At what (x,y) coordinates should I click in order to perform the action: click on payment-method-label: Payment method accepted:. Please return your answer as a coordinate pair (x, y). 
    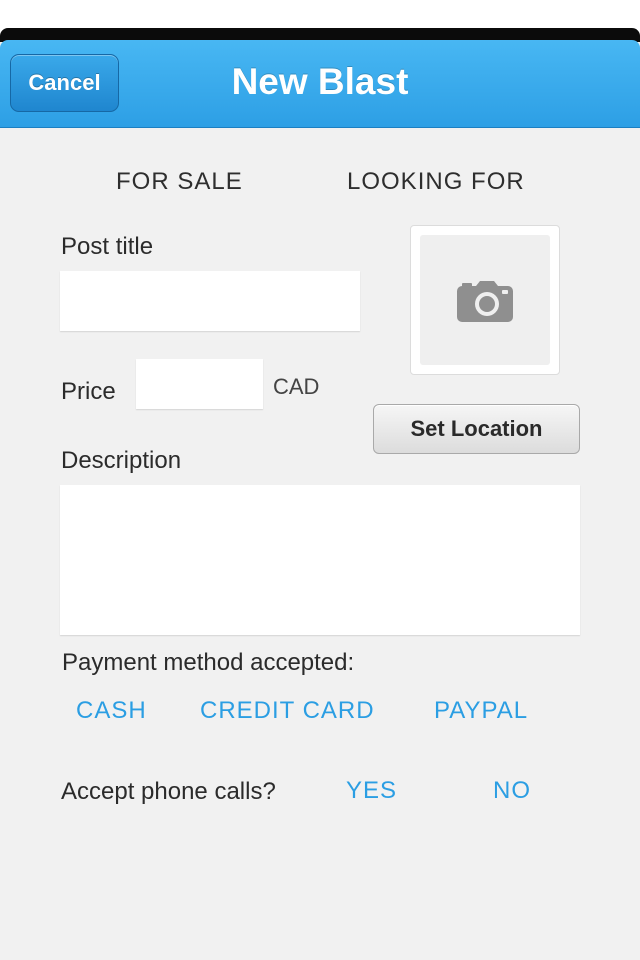
    Looking at the image, I should click on (208, 662).